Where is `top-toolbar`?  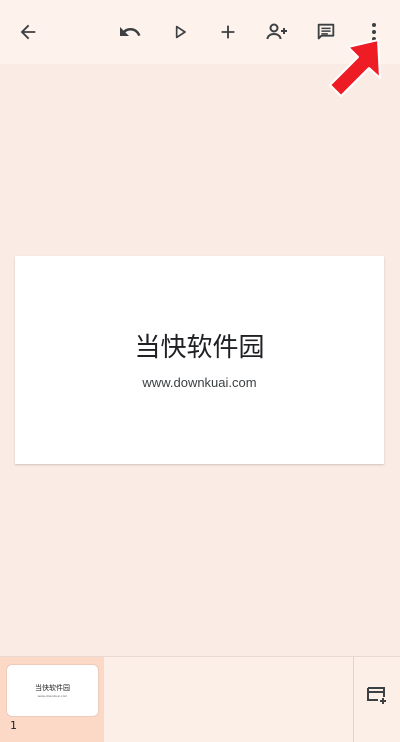 top-toolbar is located at coordinates (200, 32).